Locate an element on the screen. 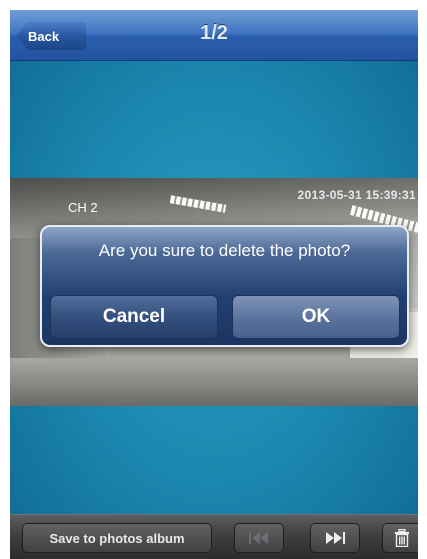  next-photo-button is located at coordinates (335, 538).